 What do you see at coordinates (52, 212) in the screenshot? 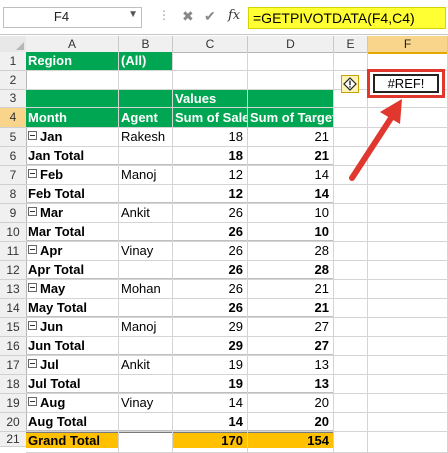
I see `month-label: Mar` at bounding box center [52, 212].